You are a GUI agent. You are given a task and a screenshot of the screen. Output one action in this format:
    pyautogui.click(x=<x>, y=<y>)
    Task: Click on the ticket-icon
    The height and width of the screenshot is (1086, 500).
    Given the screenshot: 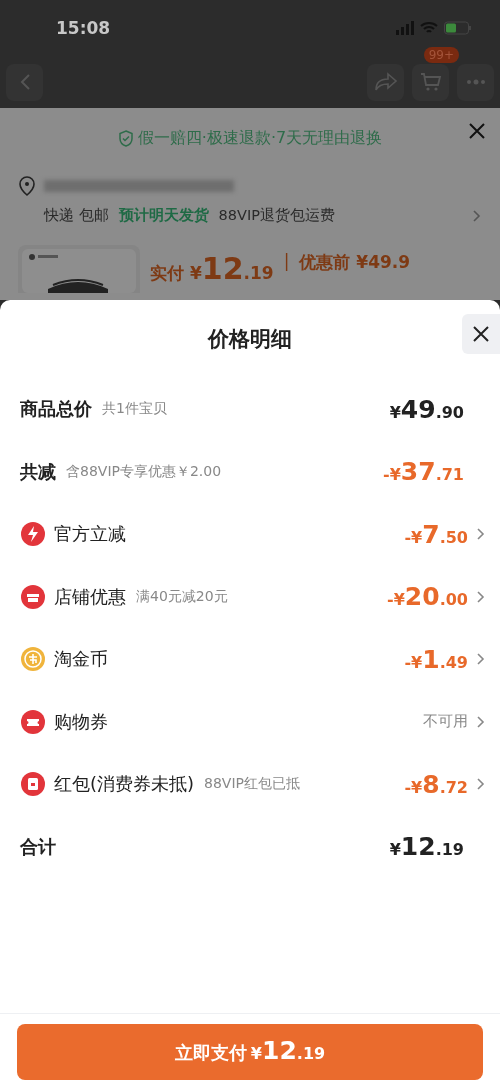 What is the action you would take?
    pyautogui.click(x=33, y=721)
    